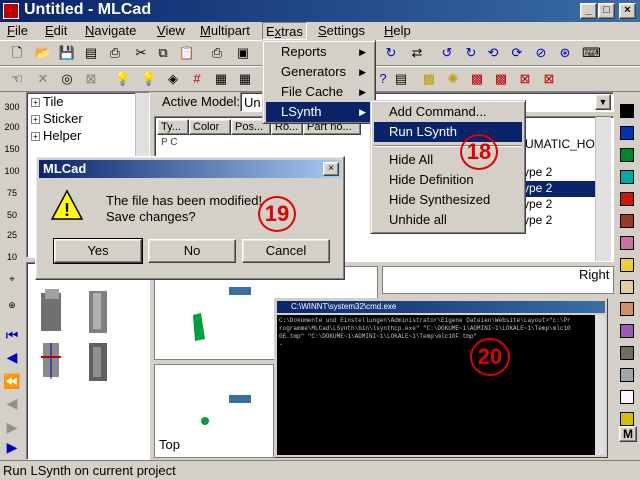  Describe the element at coordinates (192, 251) in the screenshot. I see `no-button: No` at that location.